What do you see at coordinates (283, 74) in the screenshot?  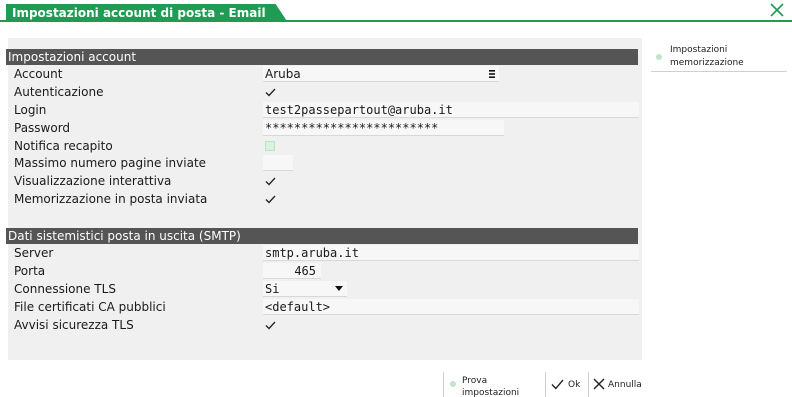 I see `account-value: Aruba` at bounding box center [283, 74].